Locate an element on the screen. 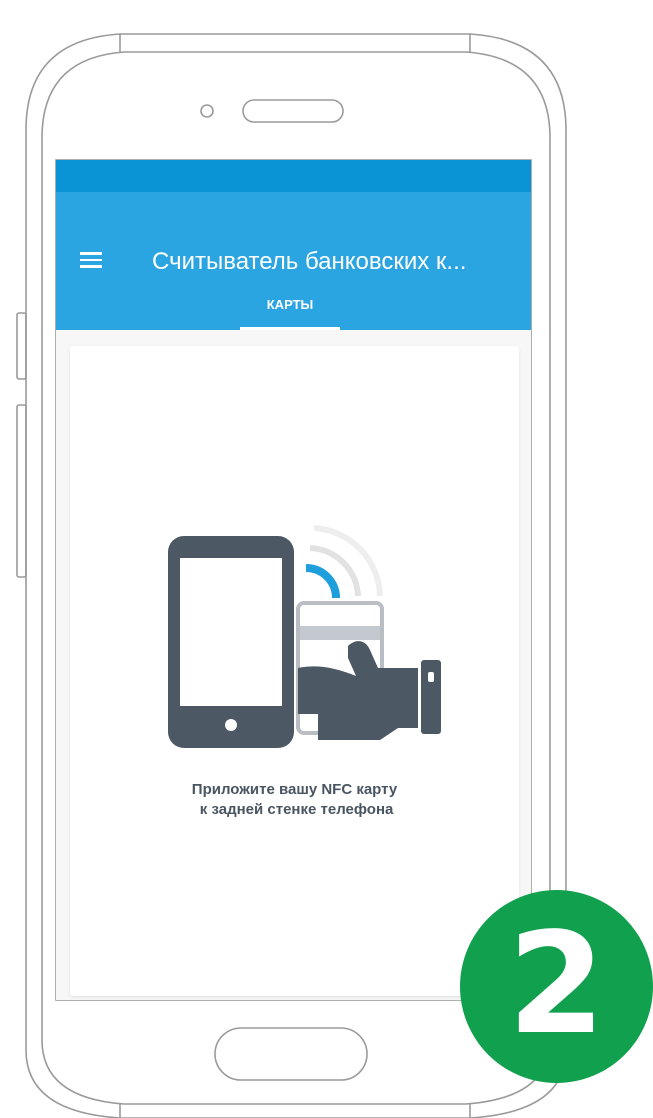 This screenshot has height=1118, width=653. illustration-cuff is located at coordinates (431, 697).